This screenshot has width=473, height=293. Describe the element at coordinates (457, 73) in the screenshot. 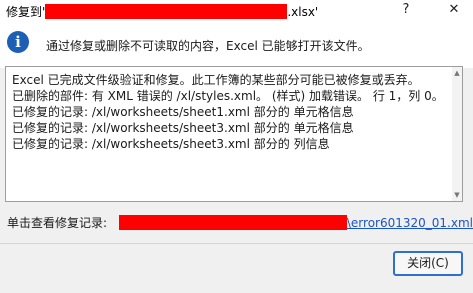

I see `scroll-up-icon: ▲` at that location.